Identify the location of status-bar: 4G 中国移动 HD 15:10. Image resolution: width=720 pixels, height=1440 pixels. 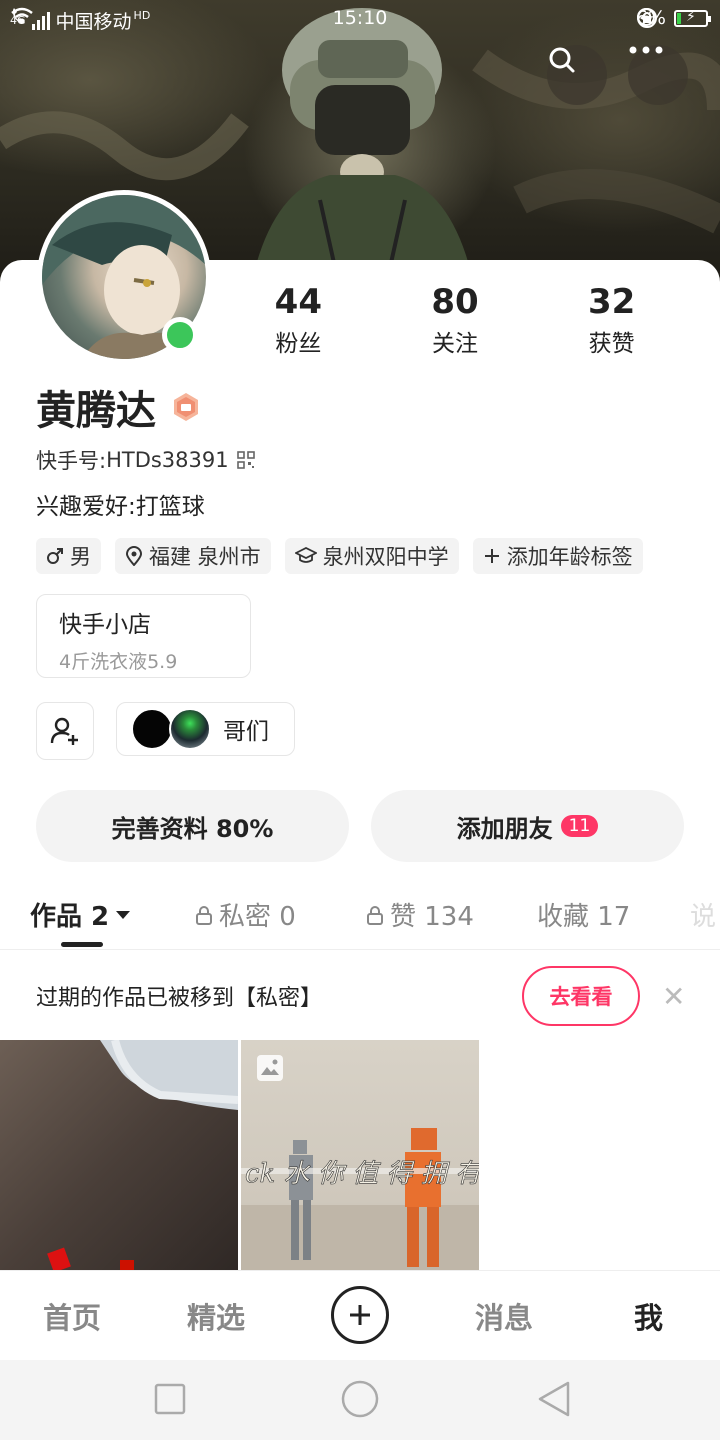
(360, 19).